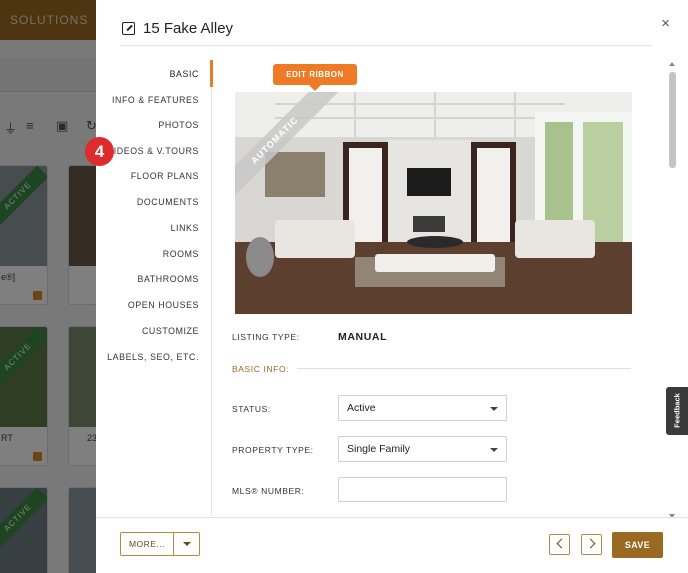  What do you see at coordinates (392, 545) in the screenshot?
I see `modal-footer: MORE... SAVE` at bounding box center [392, 545].